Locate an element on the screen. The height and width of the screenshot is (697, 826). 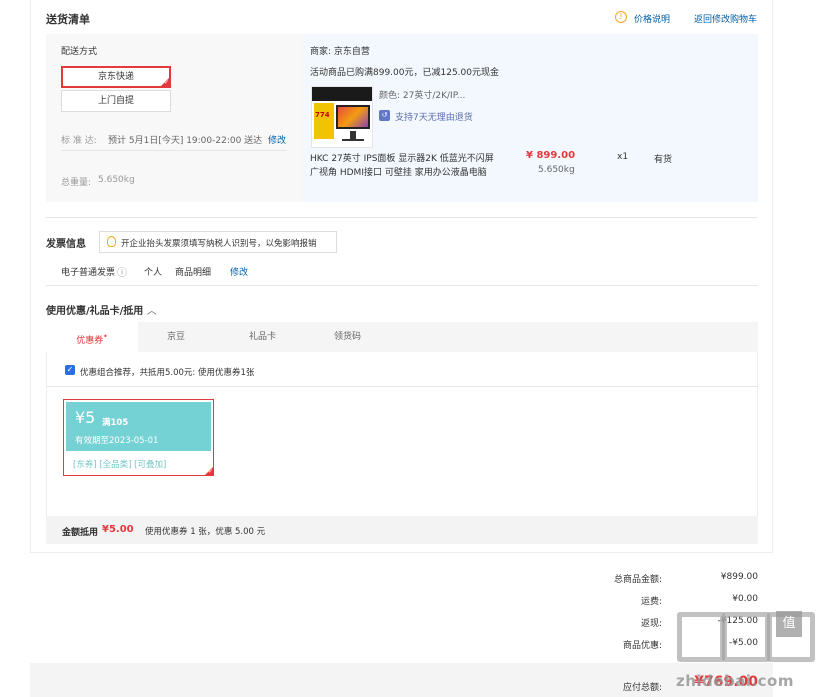
coupon-divider is located at coordinates (402, 386).